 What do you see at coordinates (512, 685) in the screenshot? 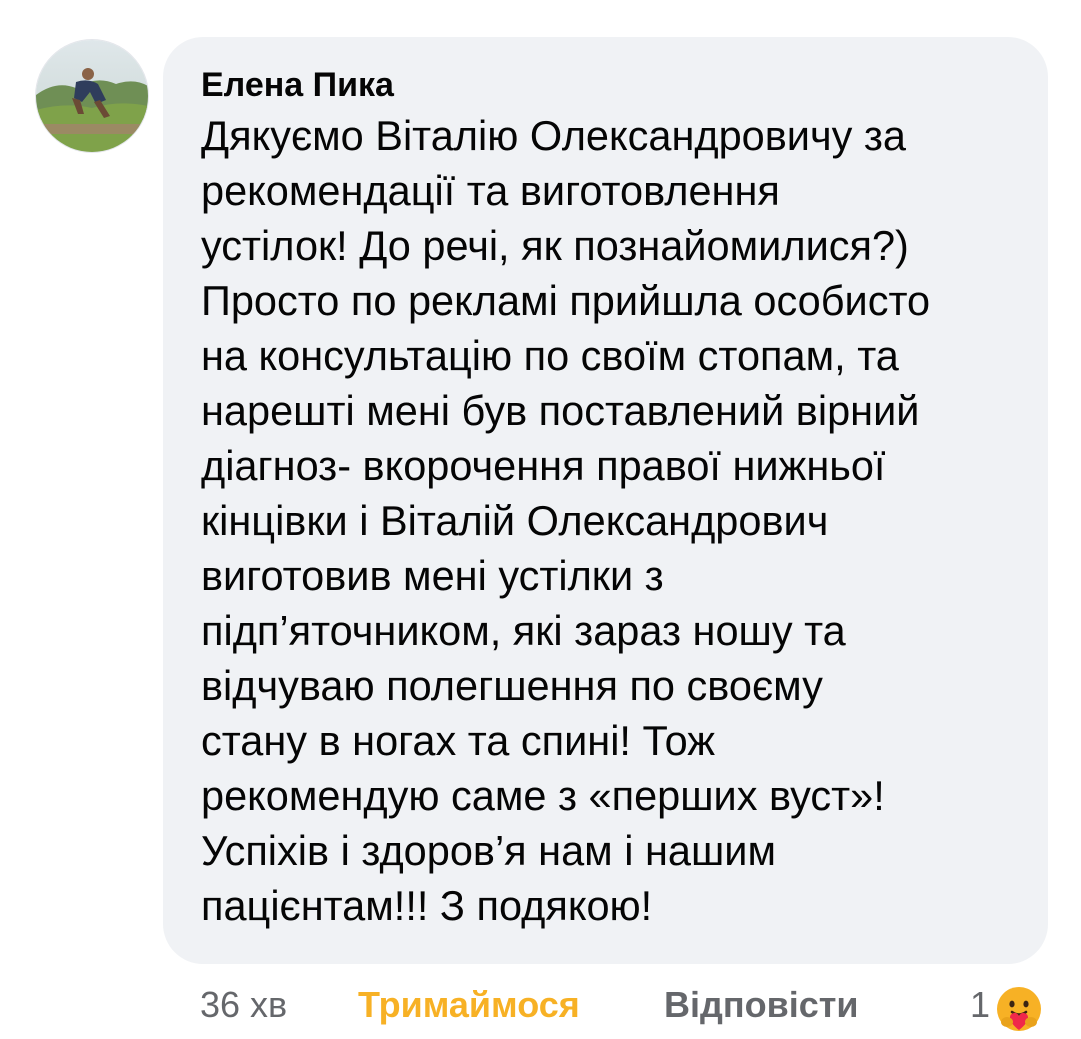
I see `comment-text-line: відчуваю полегшення по своєму` at bounding box center [512, 685].